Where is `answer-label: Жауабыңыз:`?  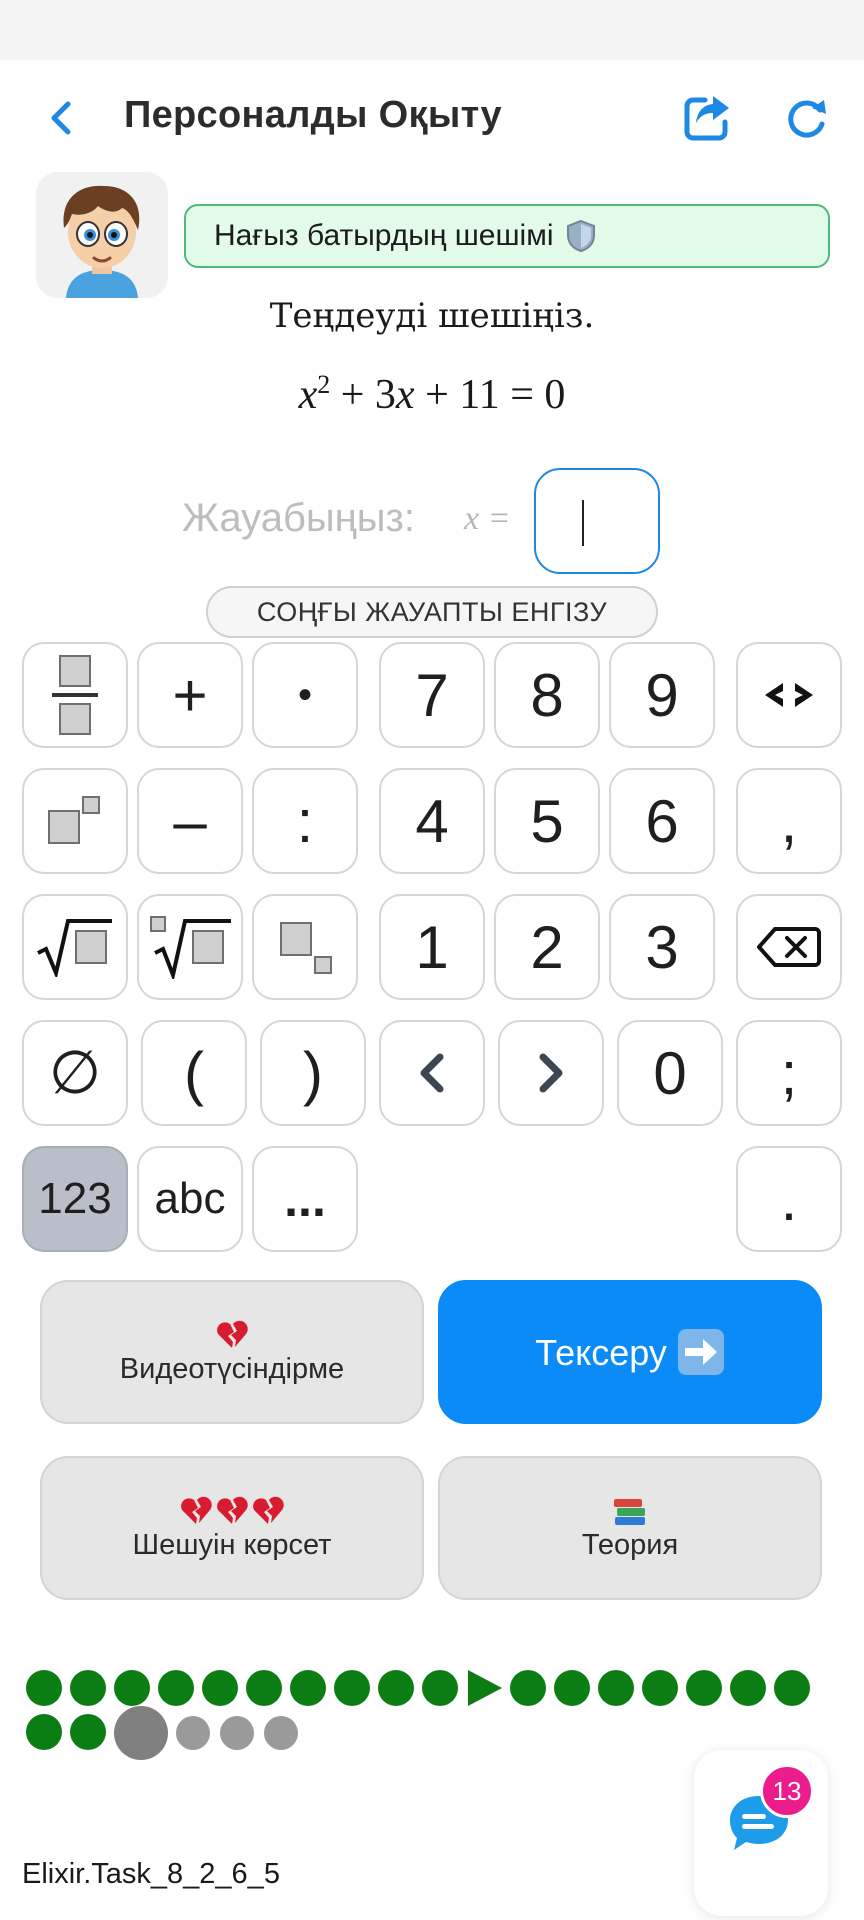 answer-label: Жауабыңыз: is located at coordinates (298, 518).